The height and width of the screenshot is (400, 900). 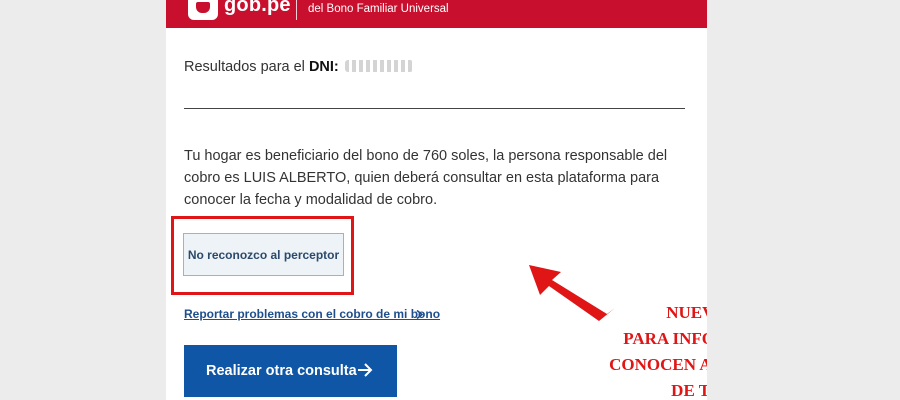 What do you see at coordinates (434, 108) in the screenshot?
I see `section-divider` at bounding box center [434, 108].